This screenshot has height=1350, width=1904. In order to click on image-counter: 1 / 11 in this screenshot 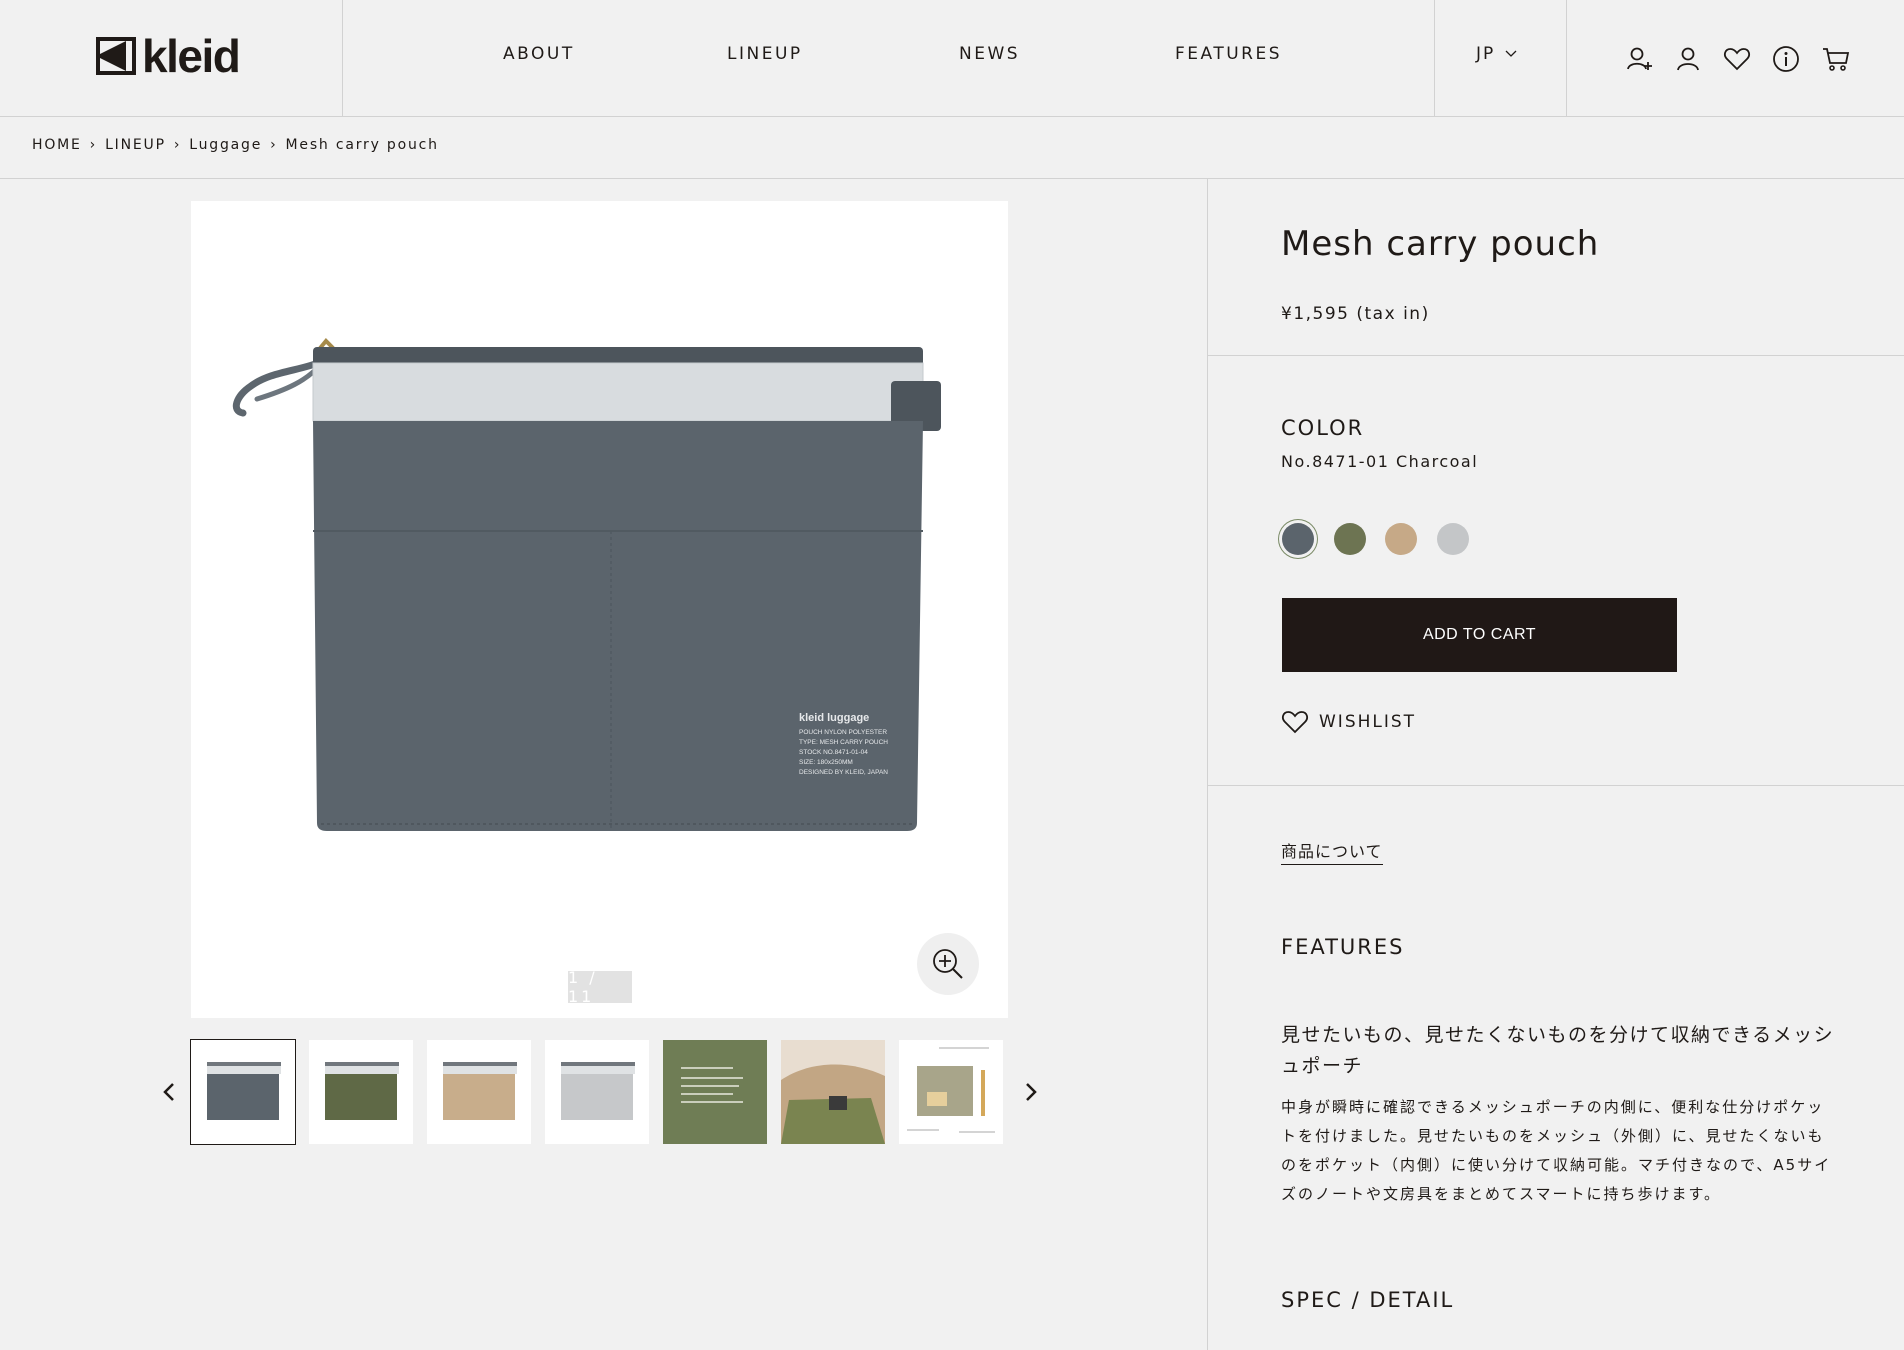, I will do `click(600, 987)`.